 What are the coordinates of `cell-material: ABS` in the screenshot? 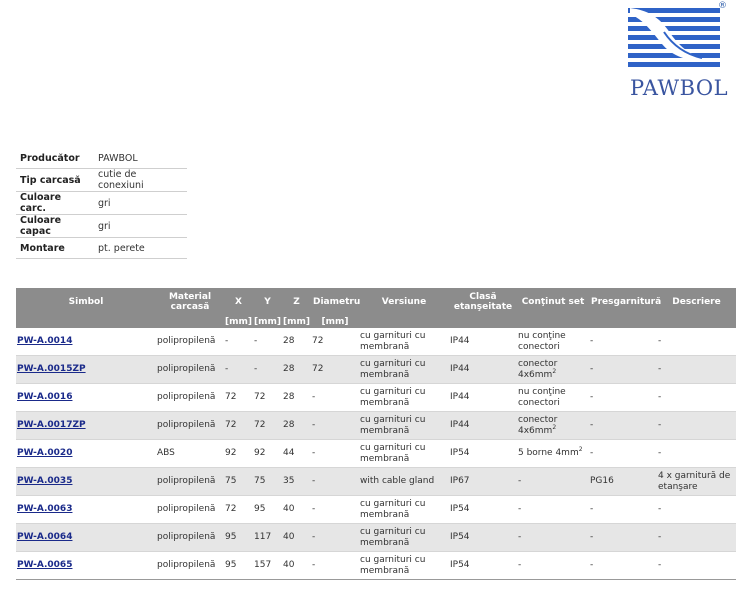 It's located at (190, 453).